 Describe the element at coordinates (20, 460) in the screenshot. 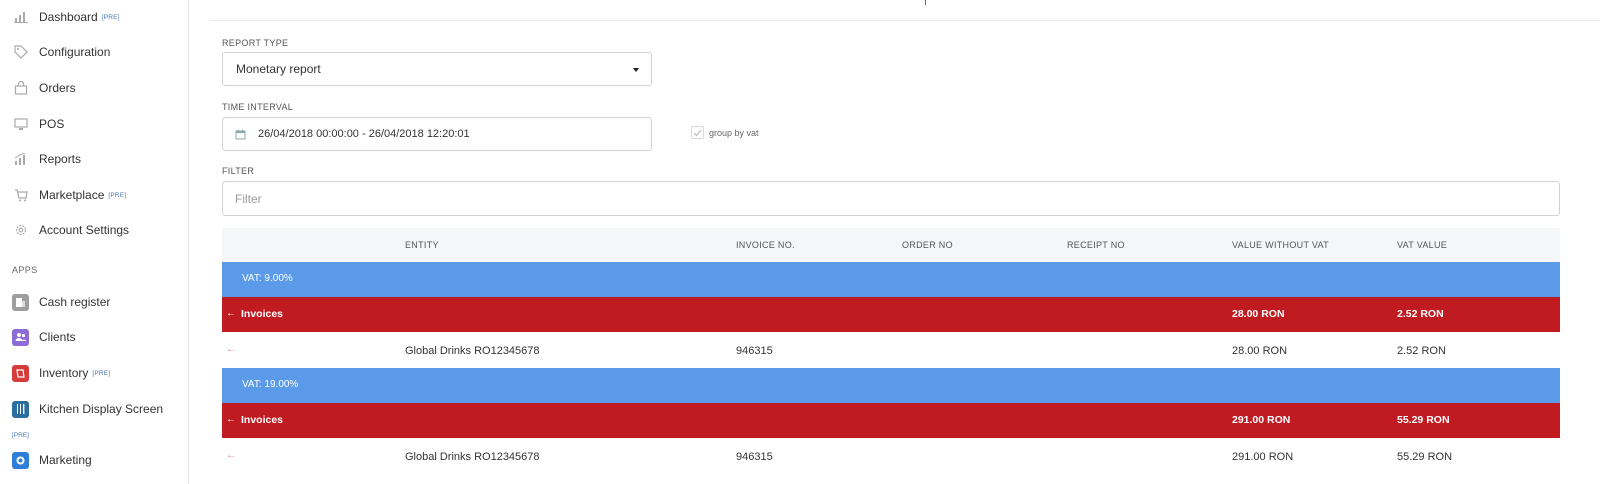

I see `marketing-icon` at that location.